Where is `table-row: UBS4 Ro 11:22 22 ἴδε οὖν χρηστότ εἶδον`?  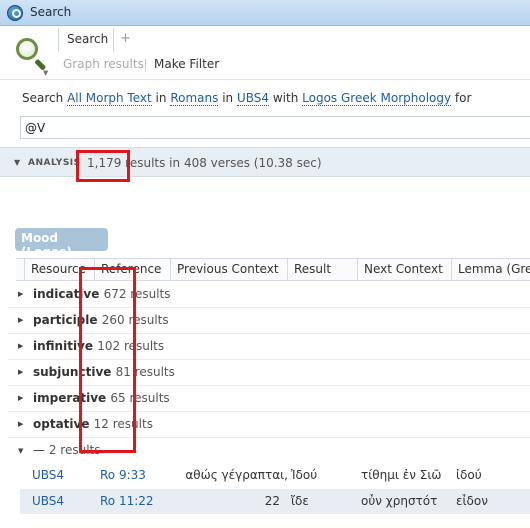
table-row: UBS4 Ro 11:22 22 ἴδε οὖν χρηστότ εἶδον is located at coordinates (275, 501).